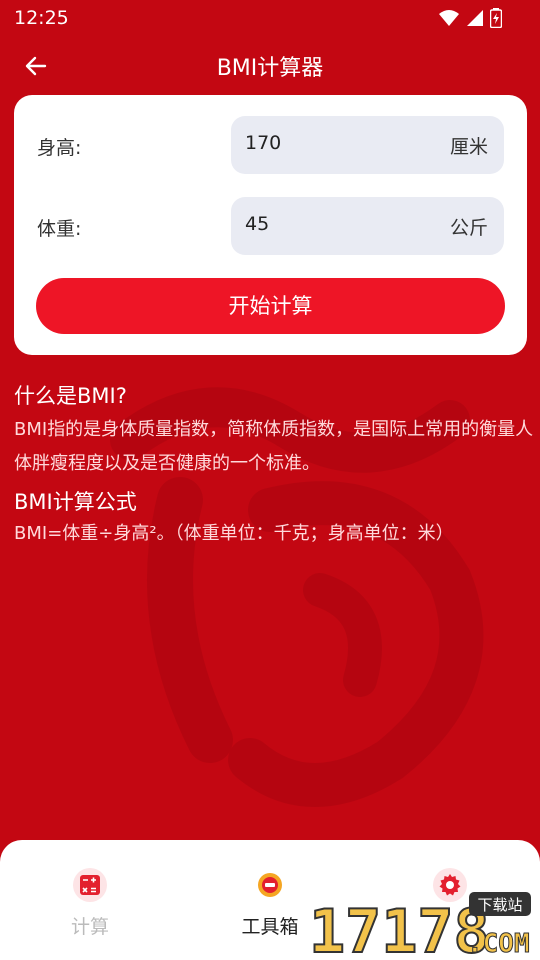  I want to click on height-field: 170 厘米, so click(367, 145).